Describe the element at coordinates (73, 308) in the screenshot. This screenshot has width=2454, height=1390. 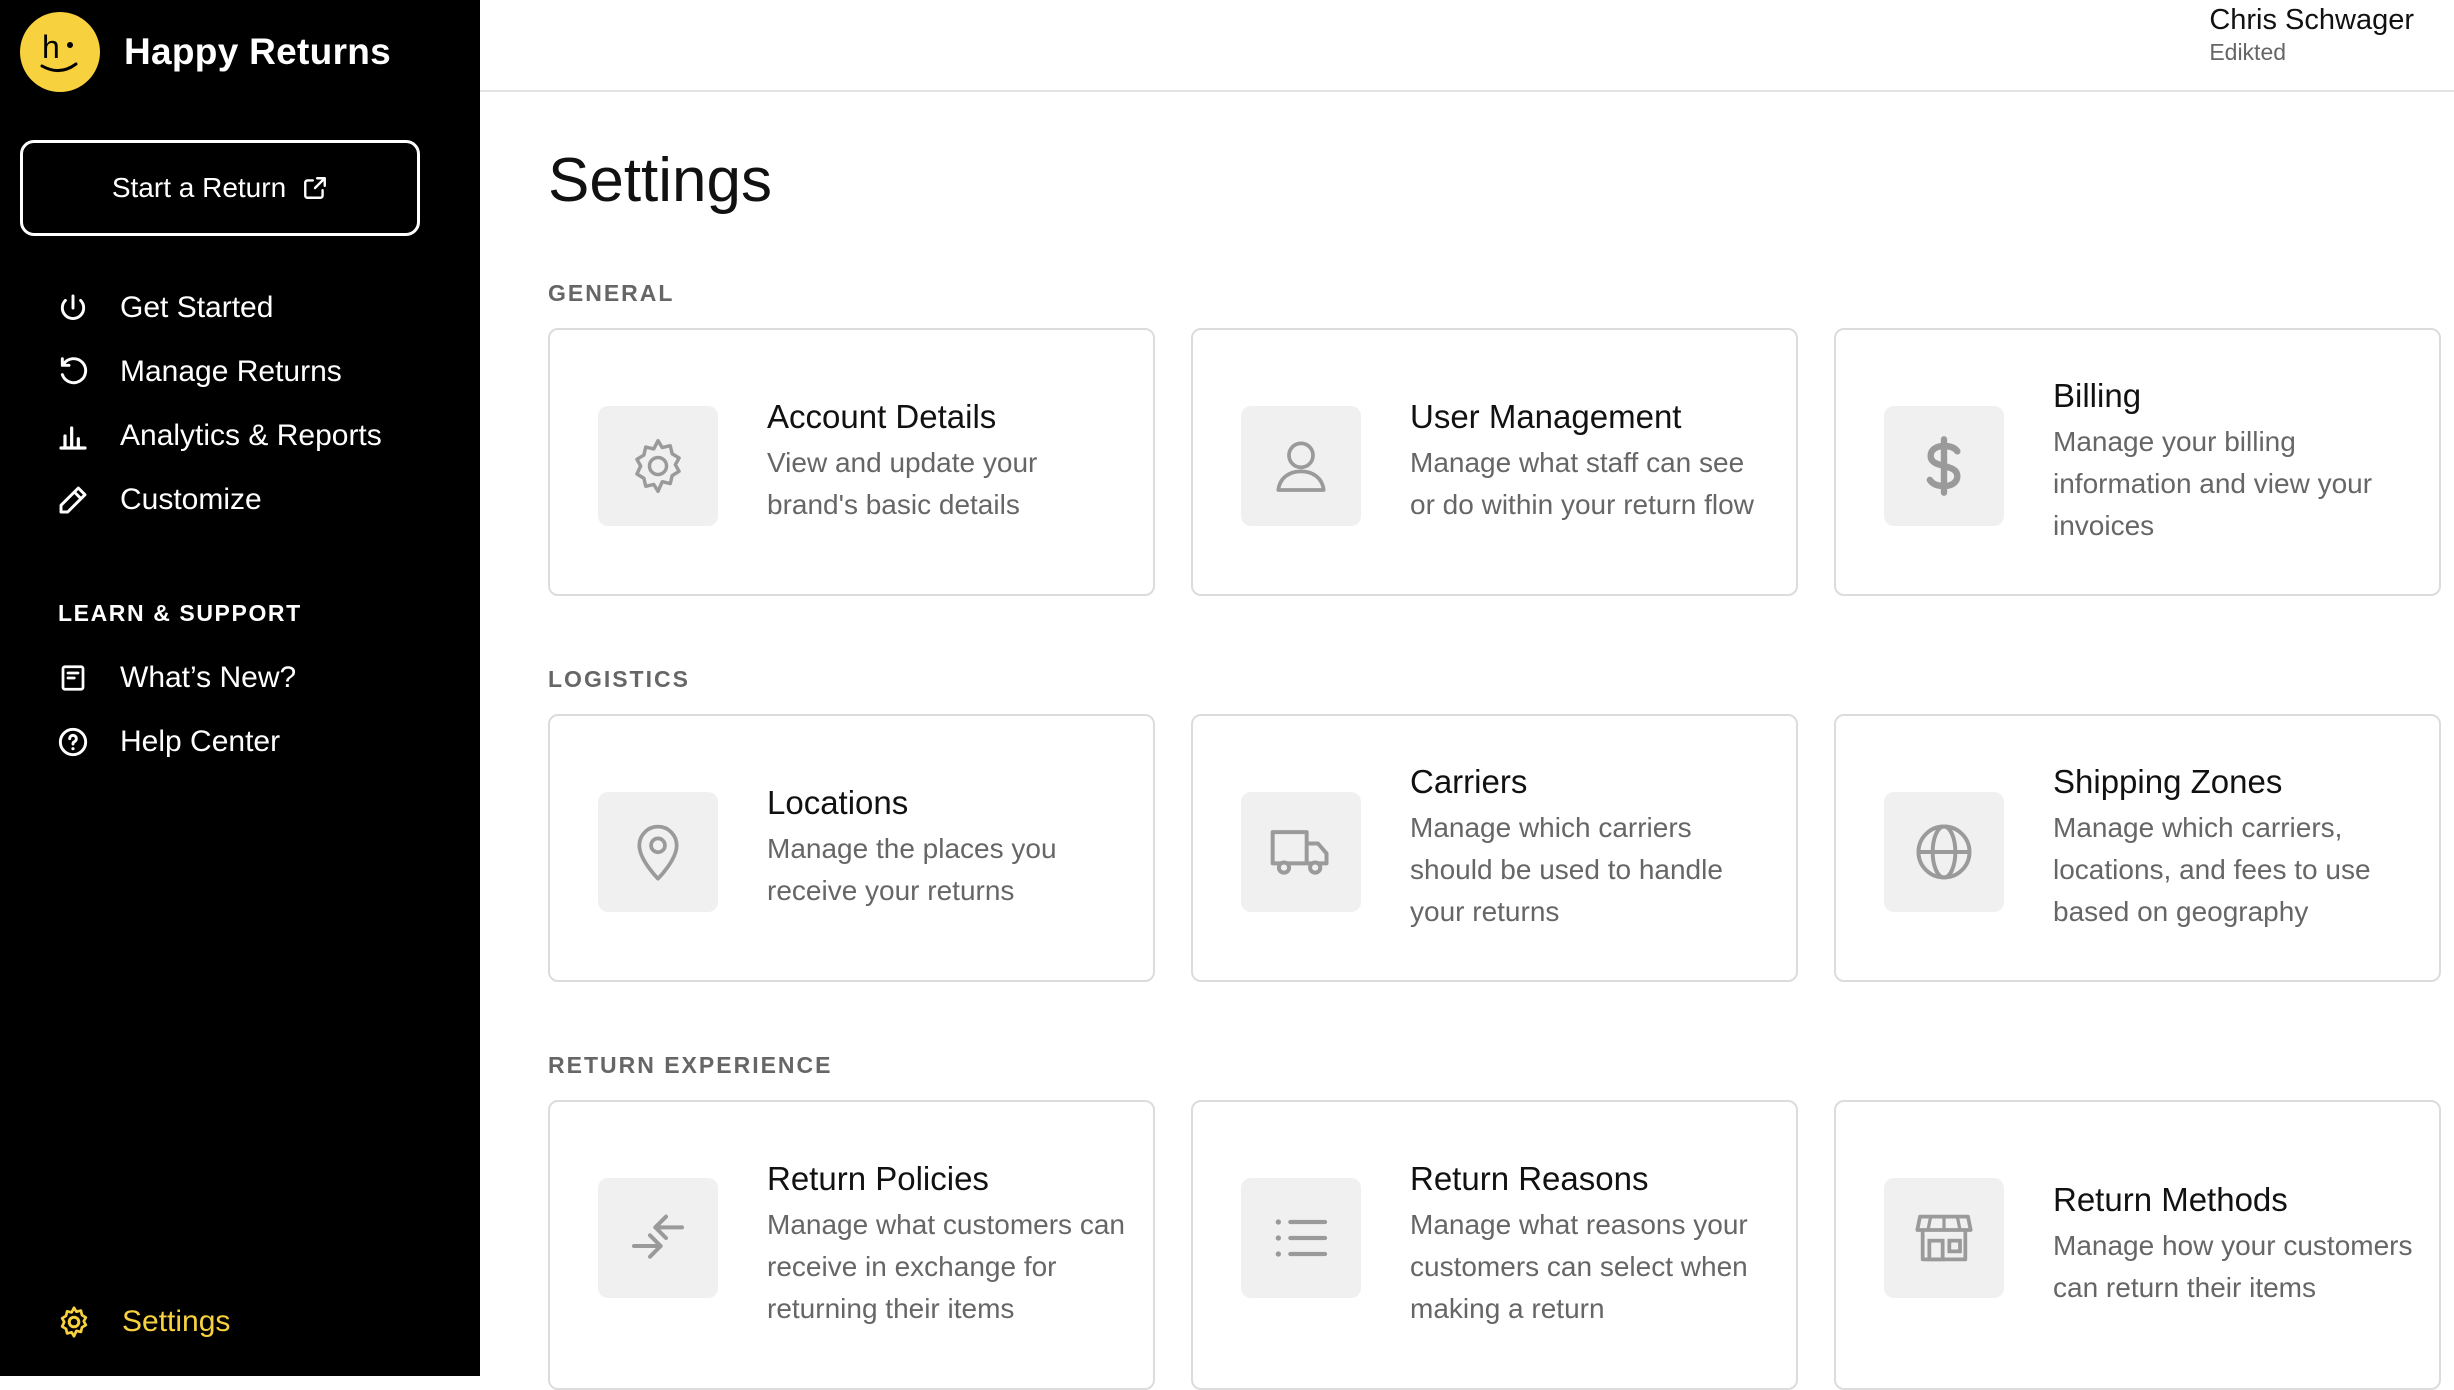
I see `power-icon` at that location.